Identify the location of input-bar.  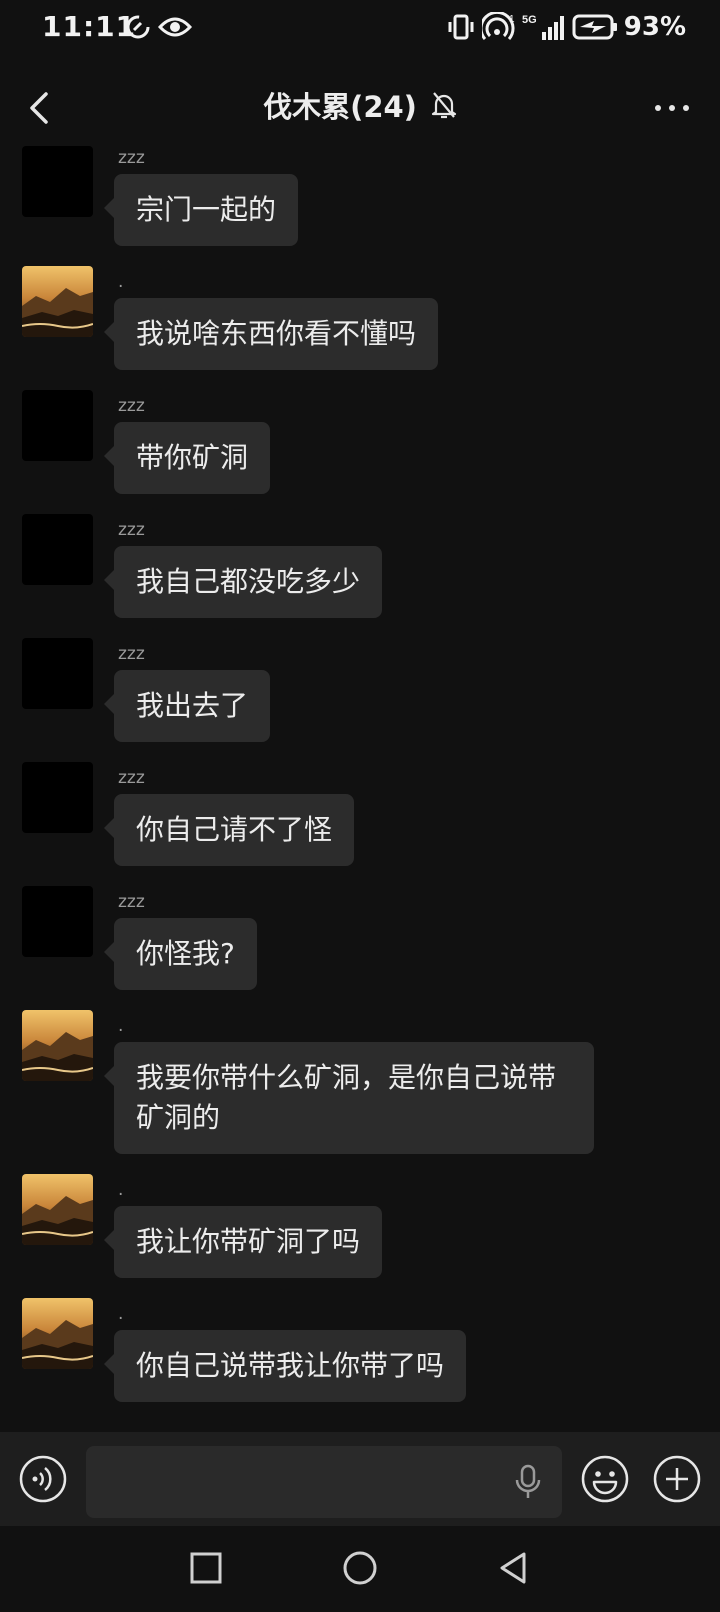
(360, 1479).